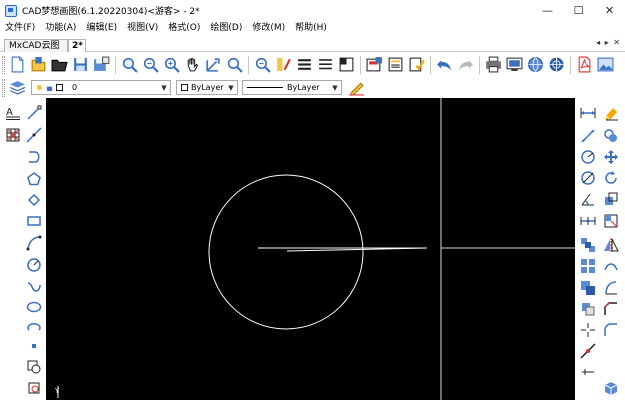  What do you see at coordinates (150, 64) in the screenshot?
I see `zoom-realtime-icon` at bounding box center [150, 64].